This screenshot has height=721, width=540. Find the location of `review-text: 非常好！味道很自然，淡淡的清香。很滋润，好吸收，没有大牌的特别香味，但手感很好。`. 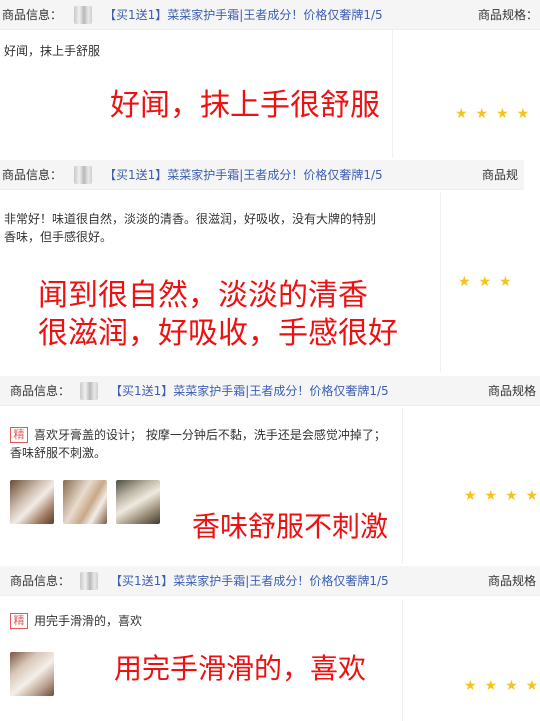

review-text: 非常好！味道很自然，淡淡的清香。很滋润，好吸收，没有大牌的特别香味，但手感很好。 is located at coordinates (190, 228).